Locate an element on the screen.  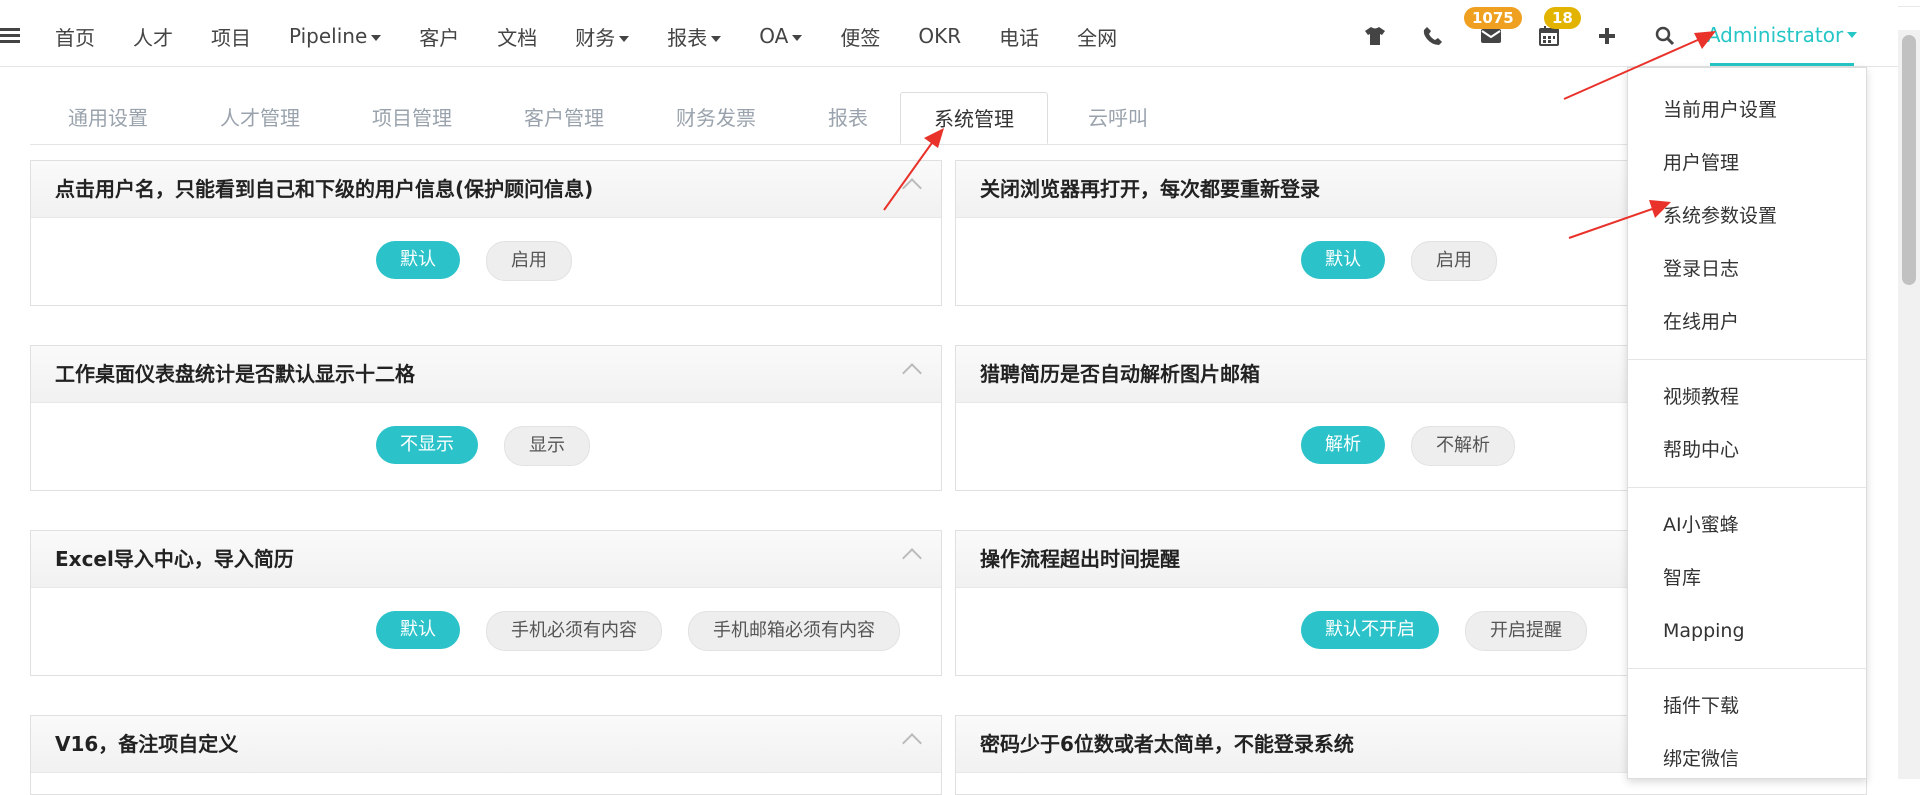
option-button: 手机邮箱必须有内容 is located at coordinates (794, 631).